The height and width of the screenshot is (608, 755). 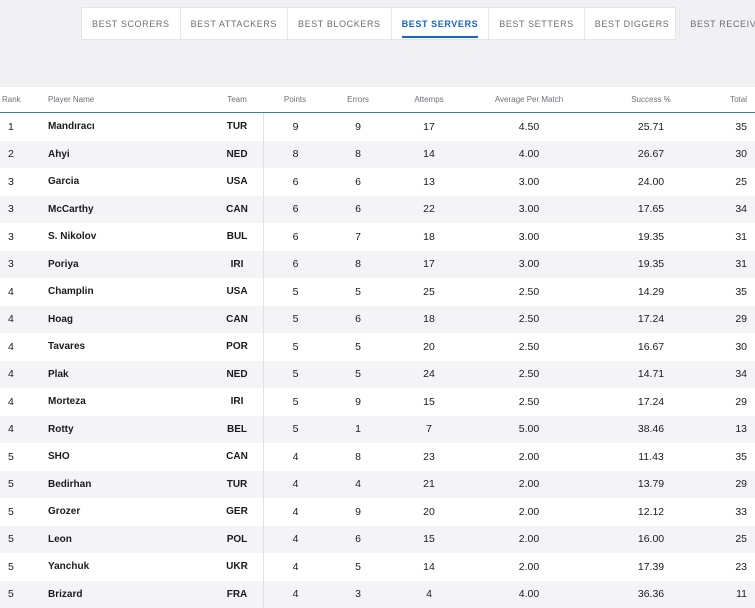 What do you see at coordinates (377, 429) in the screenshot?
I see `table-row: 4 Rotty BEL 5 1 7 5.00 38.46 13` at bounding box center [377, 429].